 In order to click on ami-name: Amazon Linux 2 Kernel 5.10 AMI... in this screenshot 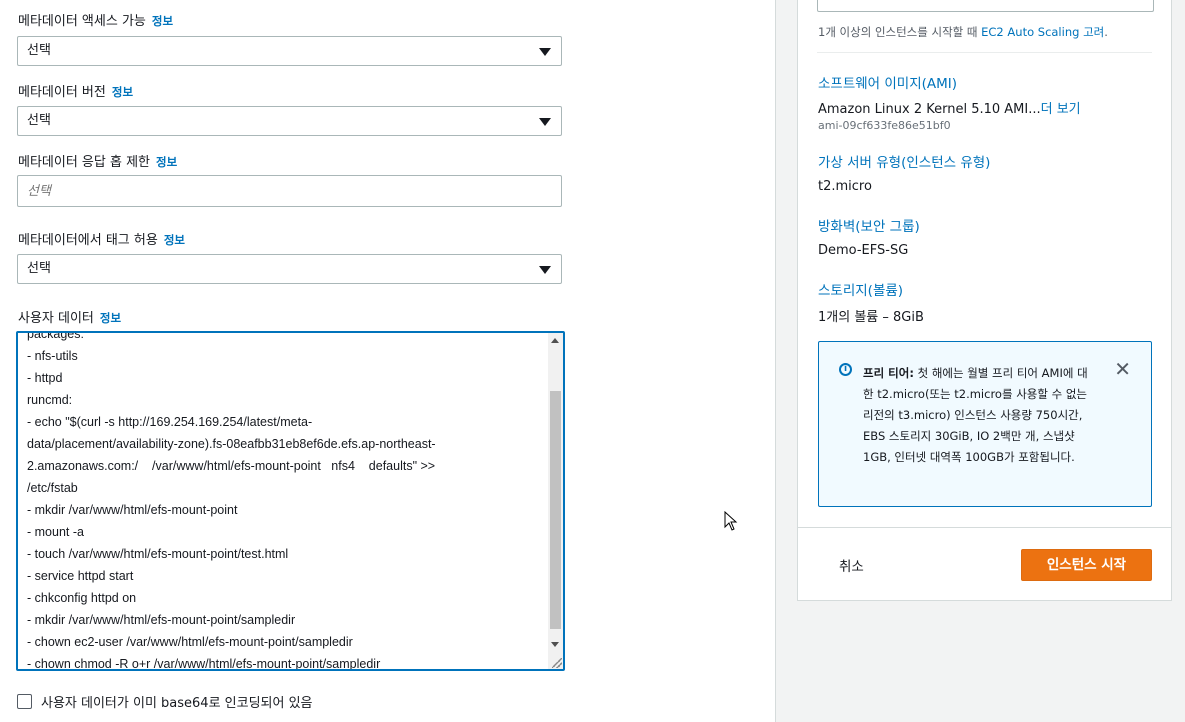, I will do `click(929, 109)`.